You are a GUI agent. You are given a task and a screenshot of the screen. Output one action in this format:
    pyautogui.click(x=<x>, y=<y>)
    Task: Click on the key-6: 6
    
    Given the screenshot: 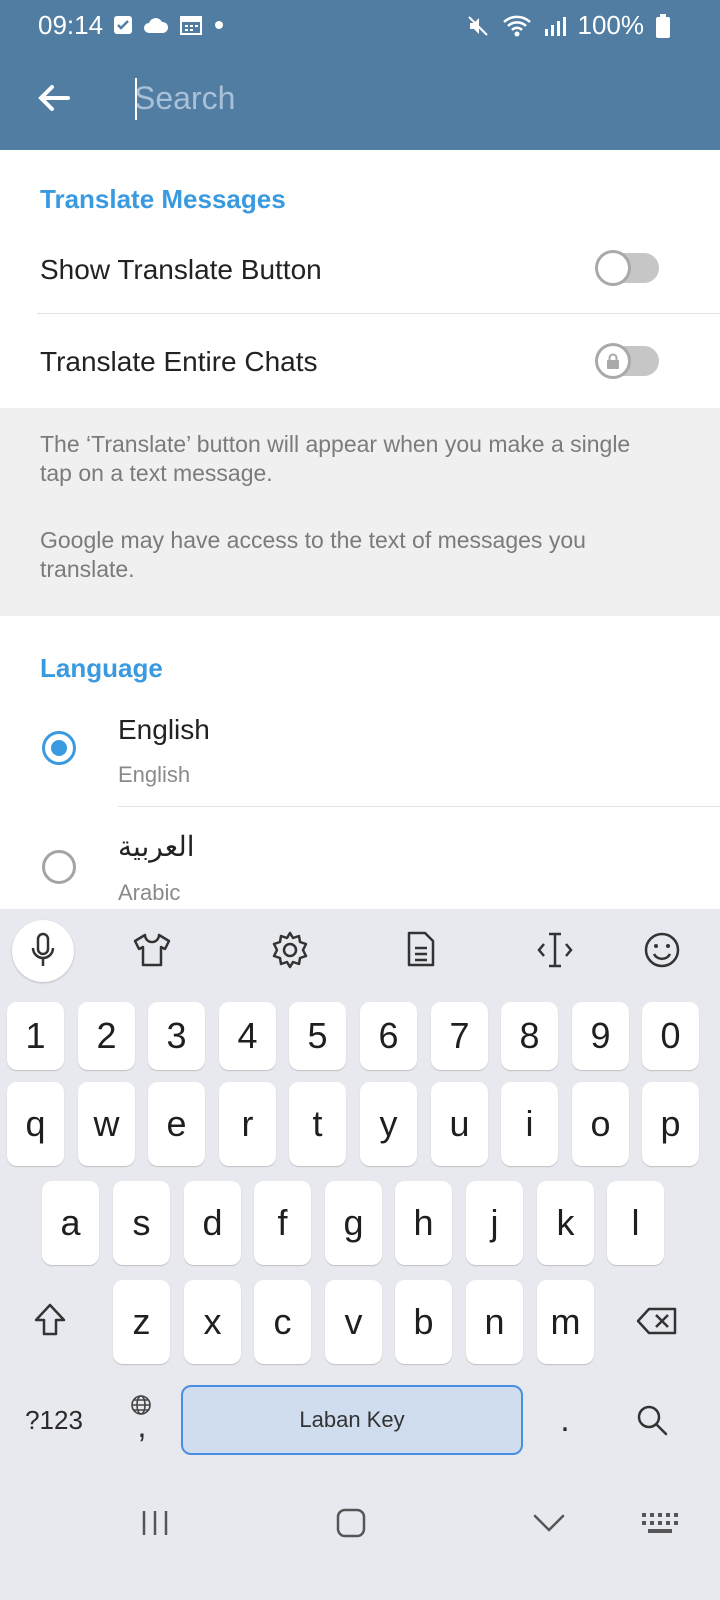 What is the action you would take?
    pyautogui.click(x=388, y=1036)
    